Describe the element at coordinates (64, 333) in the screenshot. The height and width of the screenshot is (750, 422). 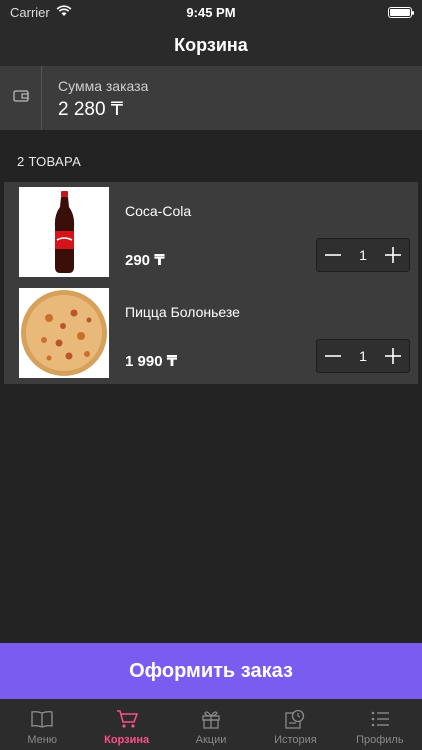
I see `product-image-pizza` at that location.